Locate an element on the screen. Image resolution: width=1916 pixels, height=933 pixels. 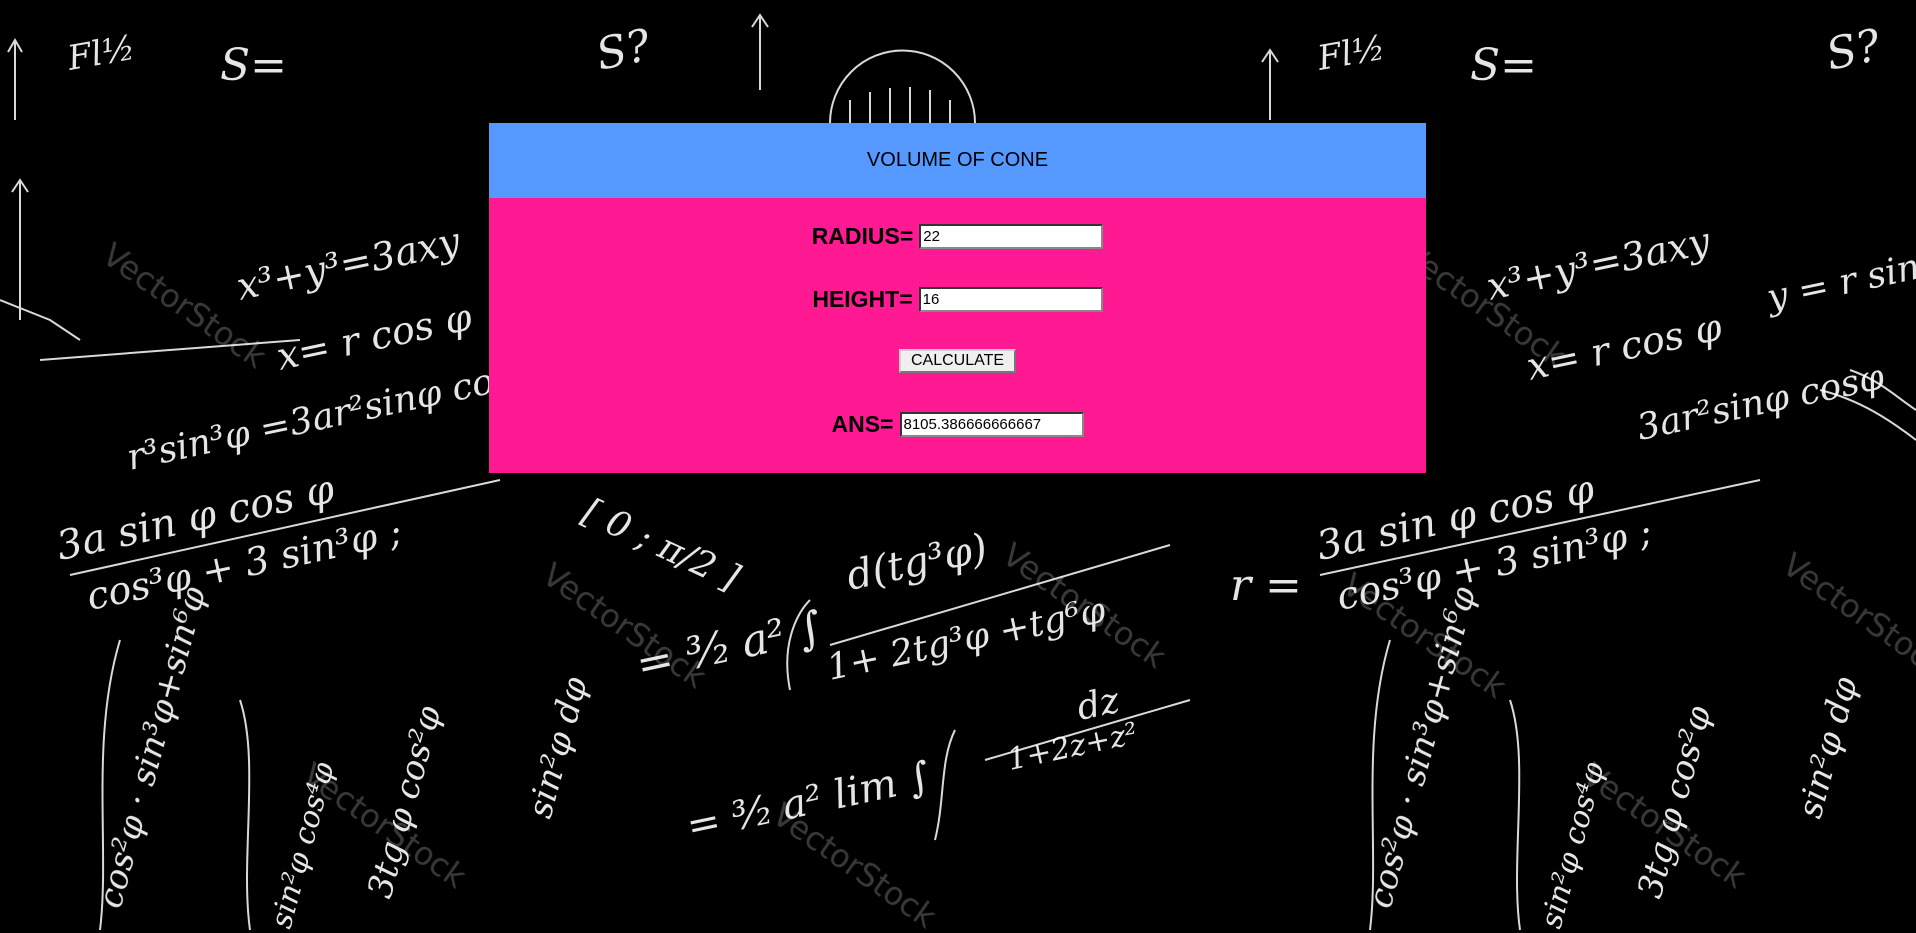
calculate-button: CALCULATE is located at coordinates (957, 361).